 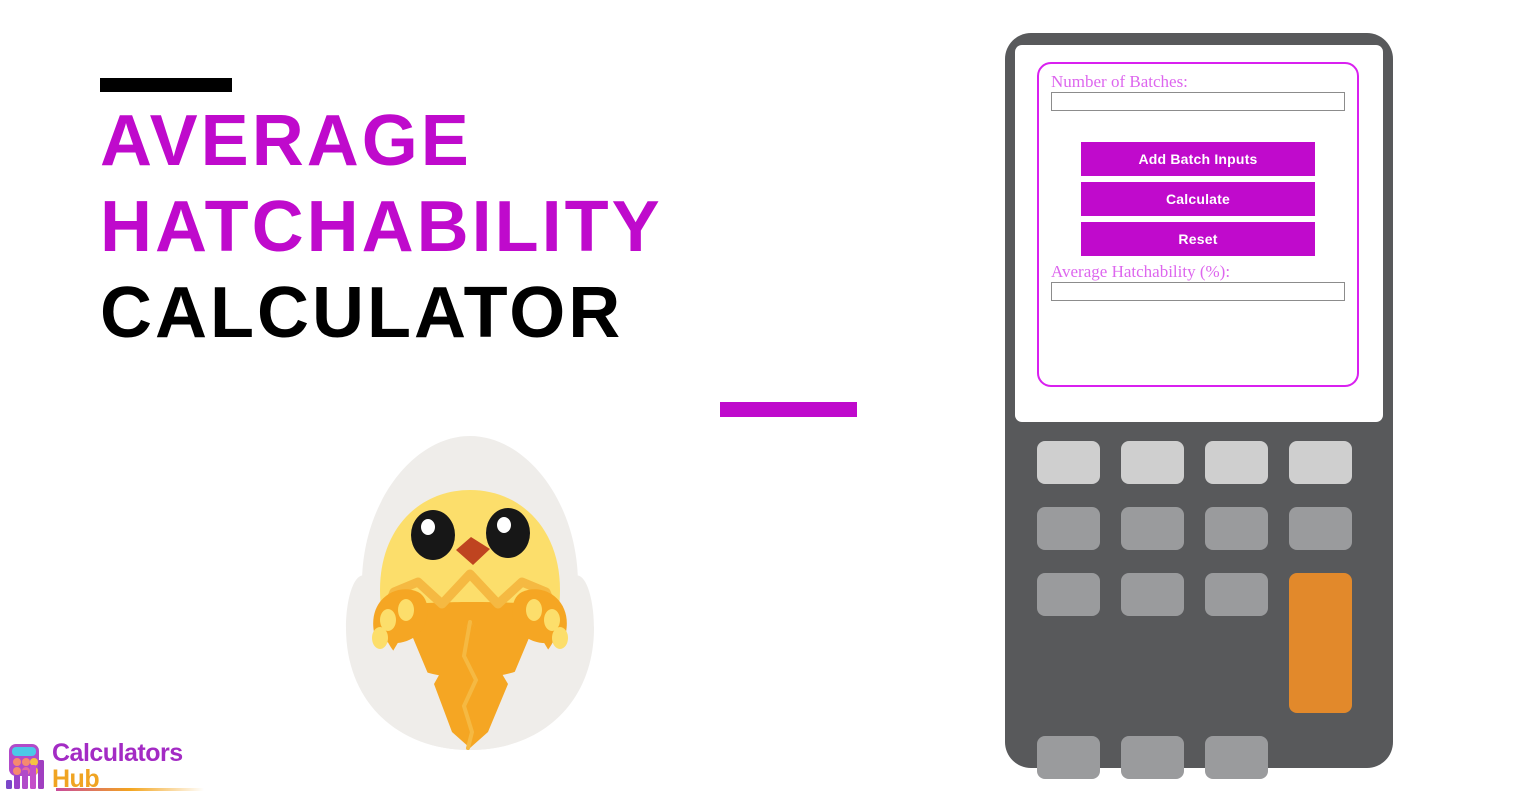 I want to click on brand-wordmark: Calculators Hub, so click(x=117, y=765).